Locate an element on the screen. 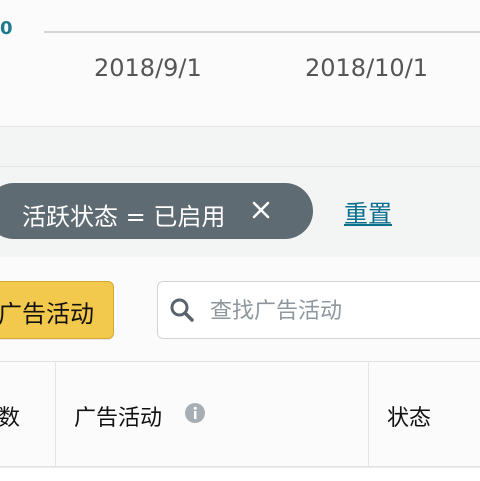 This screenshot has width=480, height=481. chart-line is located at coordinates (262, 32).